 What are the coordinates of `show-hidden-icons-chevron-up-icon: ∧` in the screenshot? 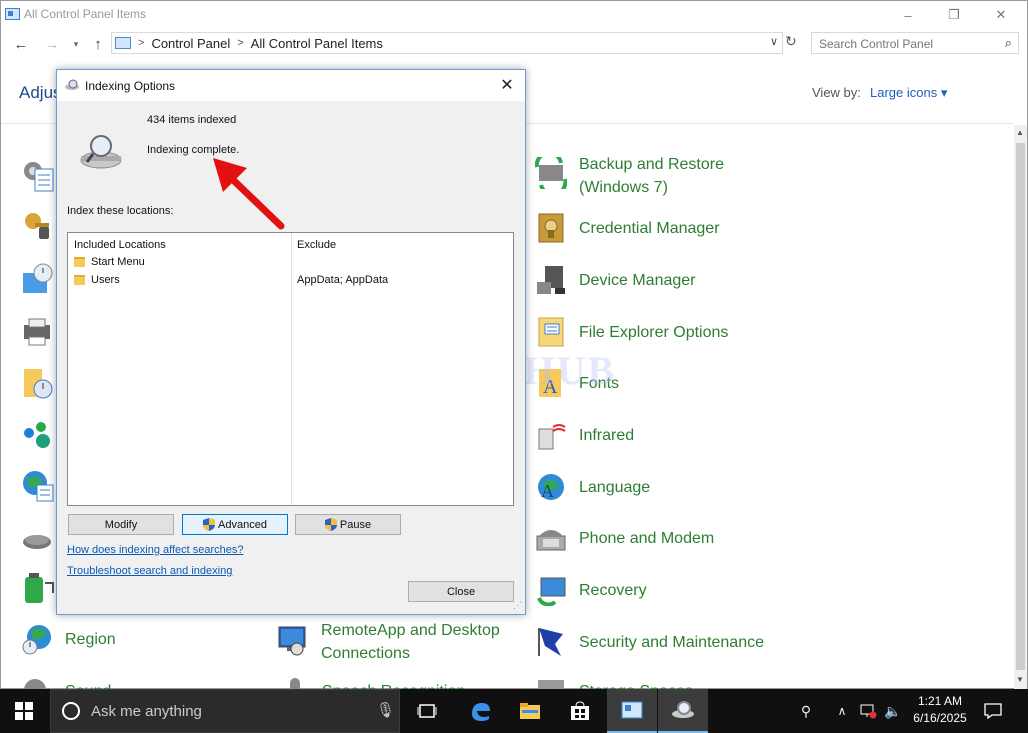 It's located at (842, 711).